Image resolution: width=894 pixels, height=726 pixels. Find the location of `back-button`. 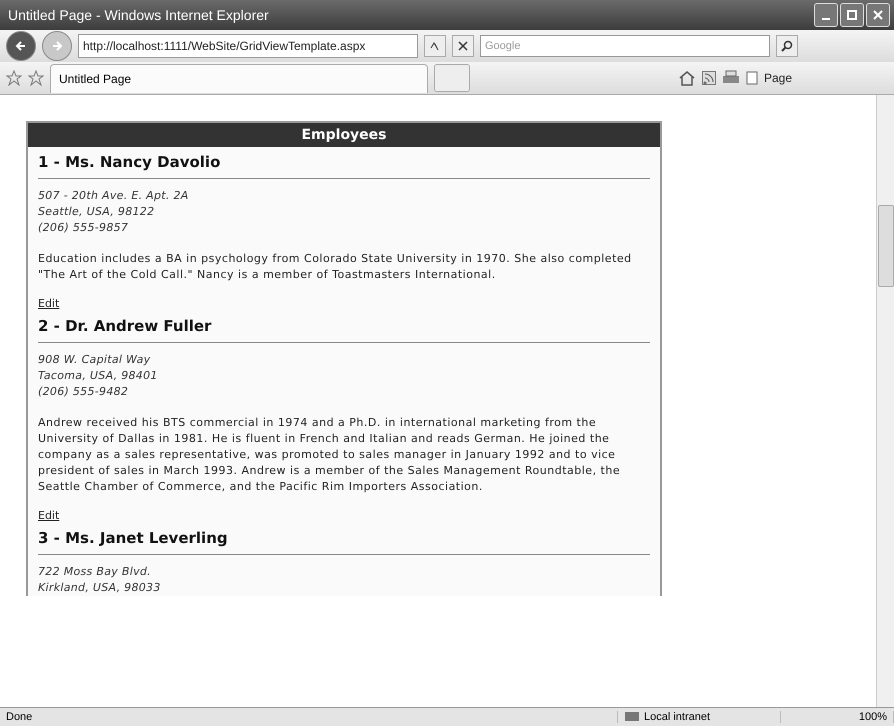

back-button is located at coordinates (21, 46).